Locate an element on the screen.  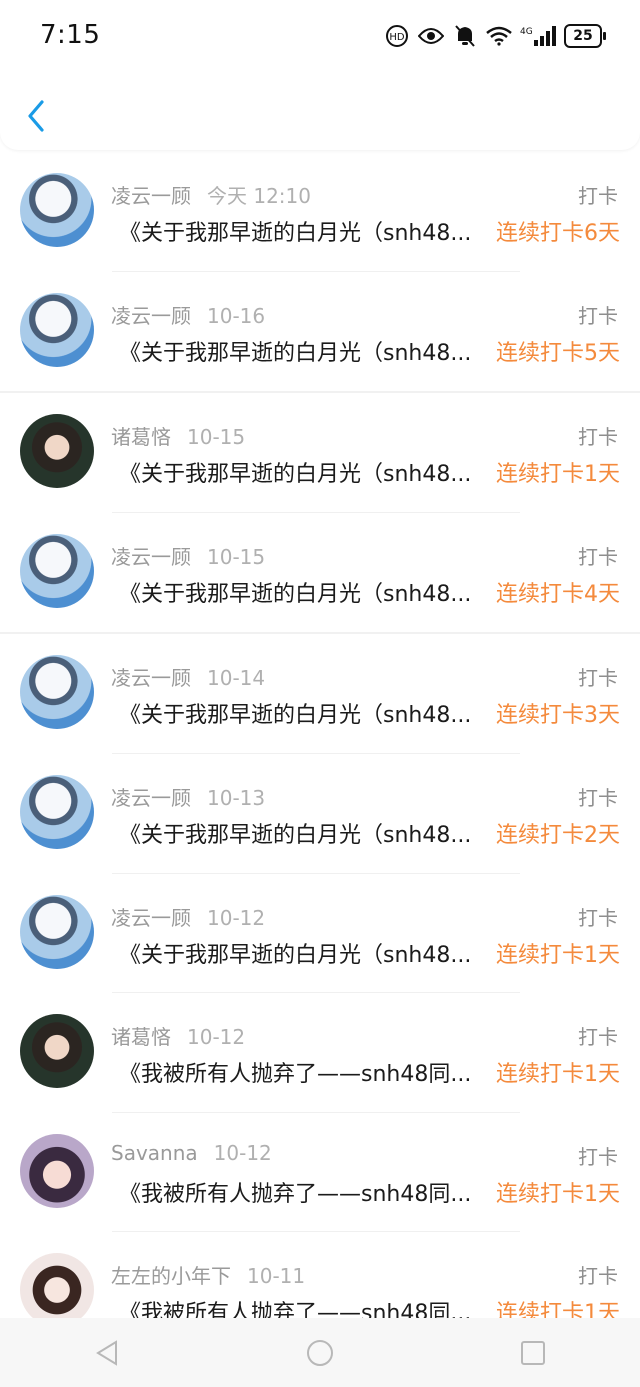
user-meta: 凌云一顾 10-15 is located at coordinates (188, 555).